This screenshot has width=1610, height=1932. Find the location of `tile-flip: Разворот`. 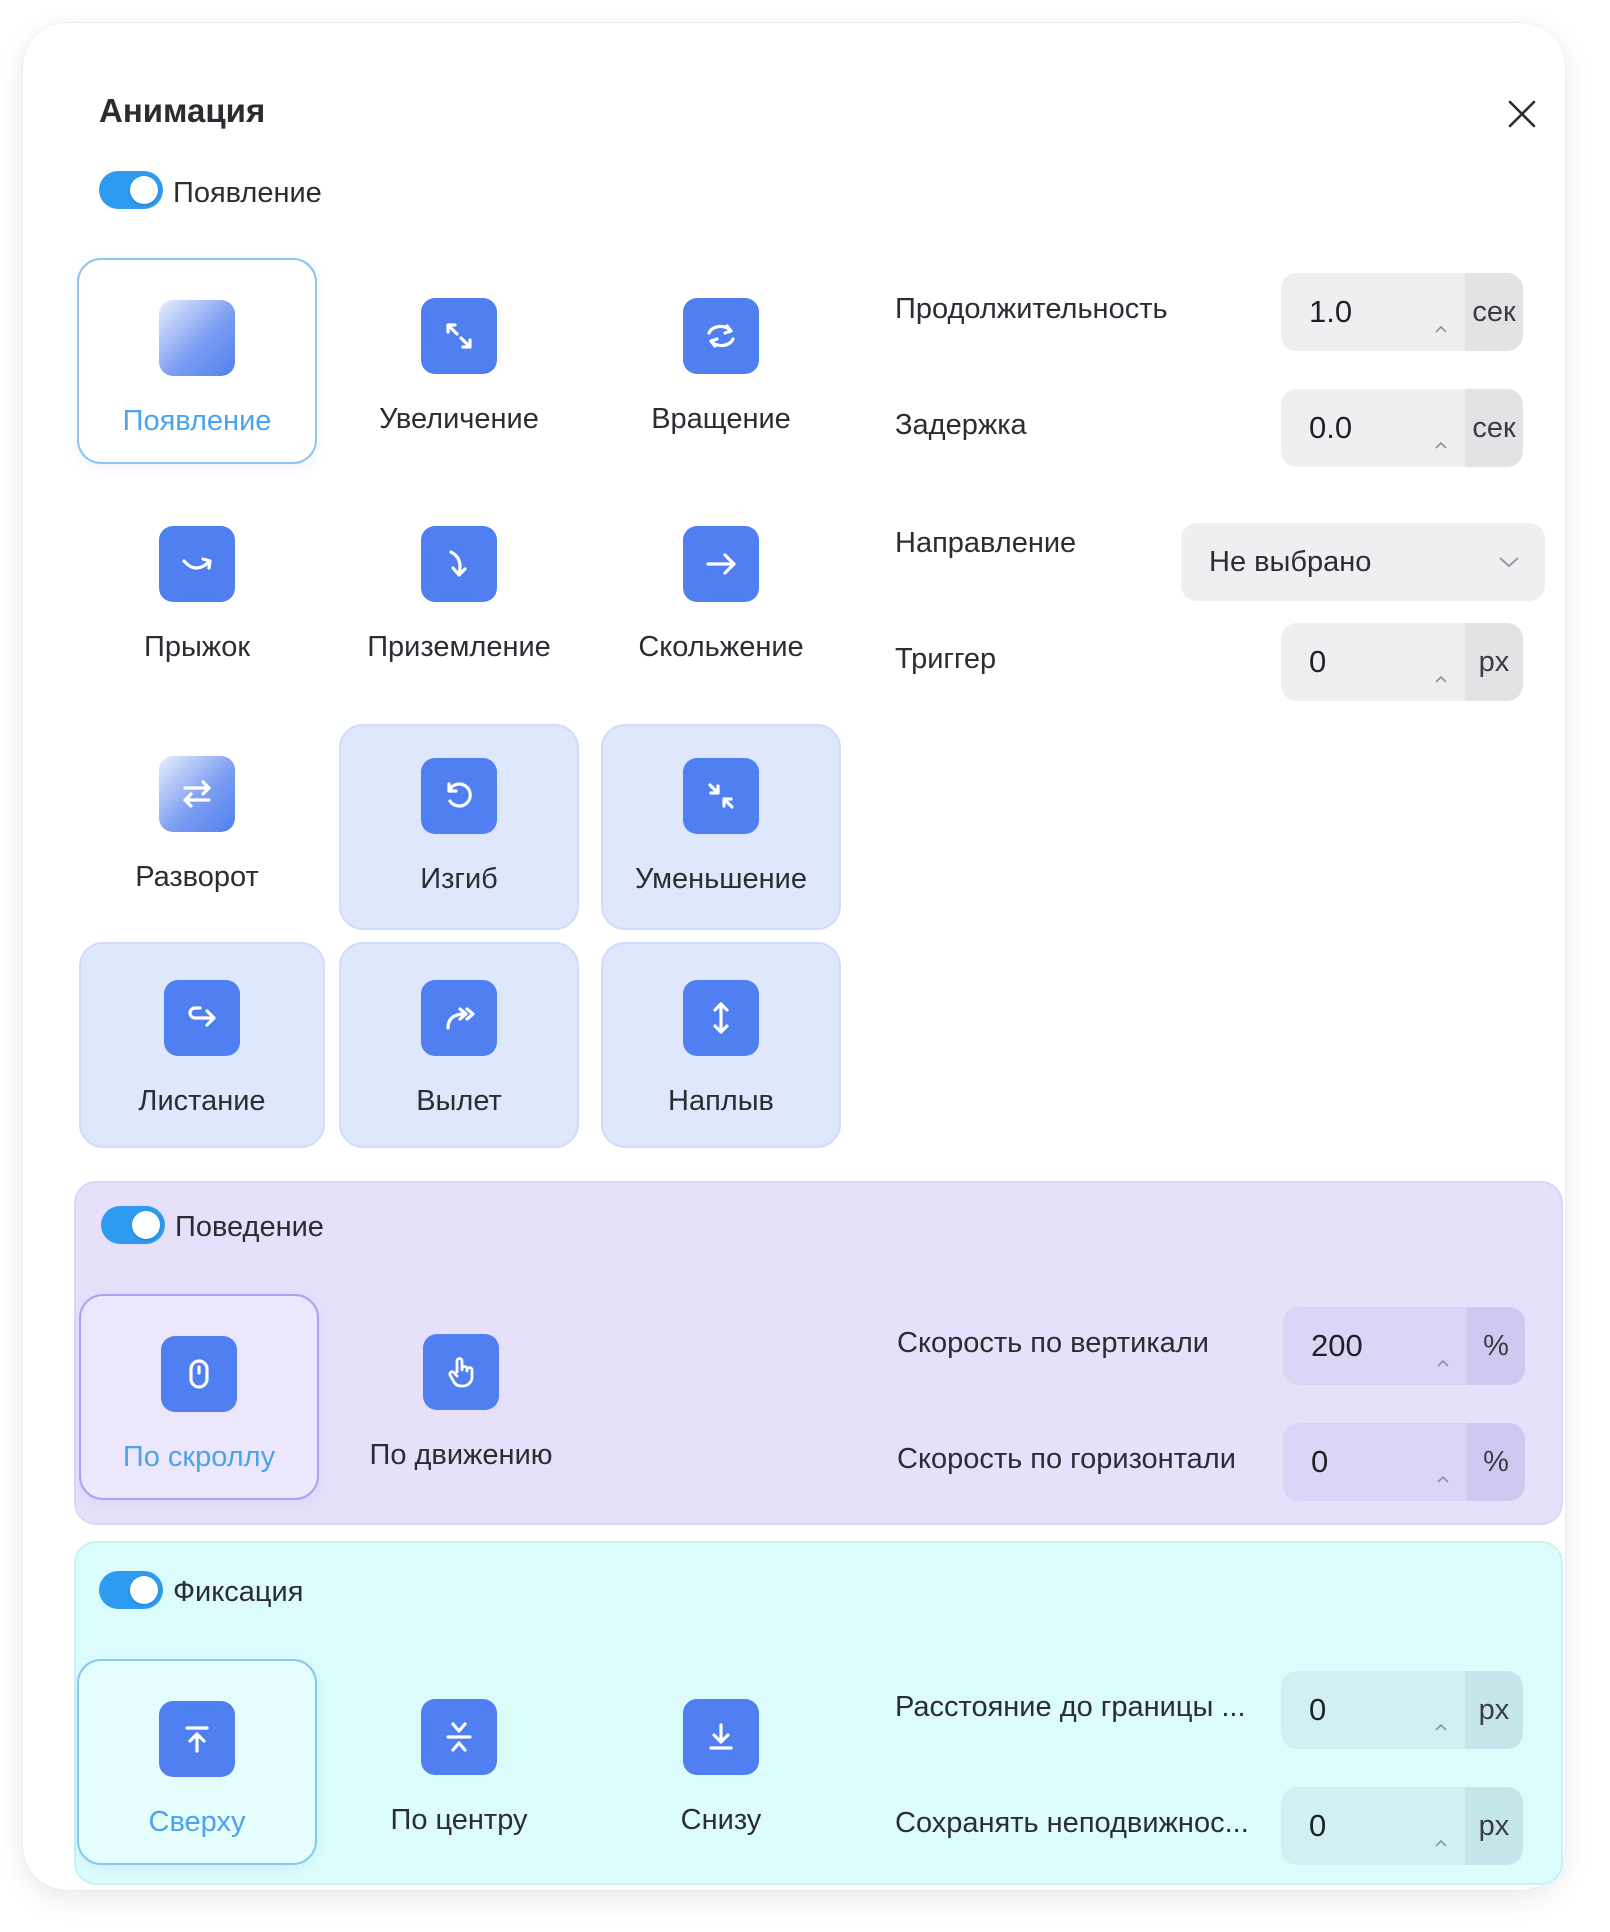

tile-flip: Разворот is located at coordinates (197, 819).